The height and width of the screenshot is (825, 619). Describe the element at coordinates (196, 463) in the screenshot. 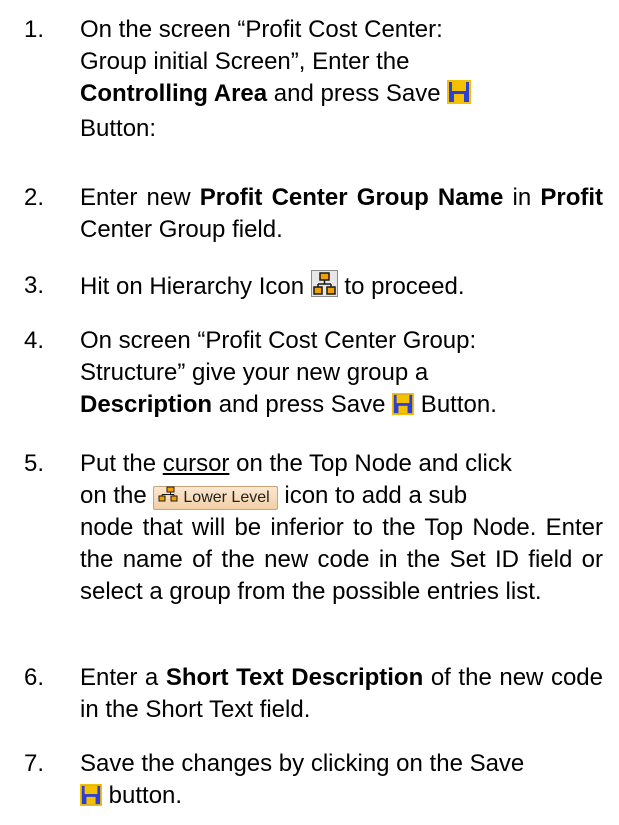

I see `underlined-word: cursor` at that location.